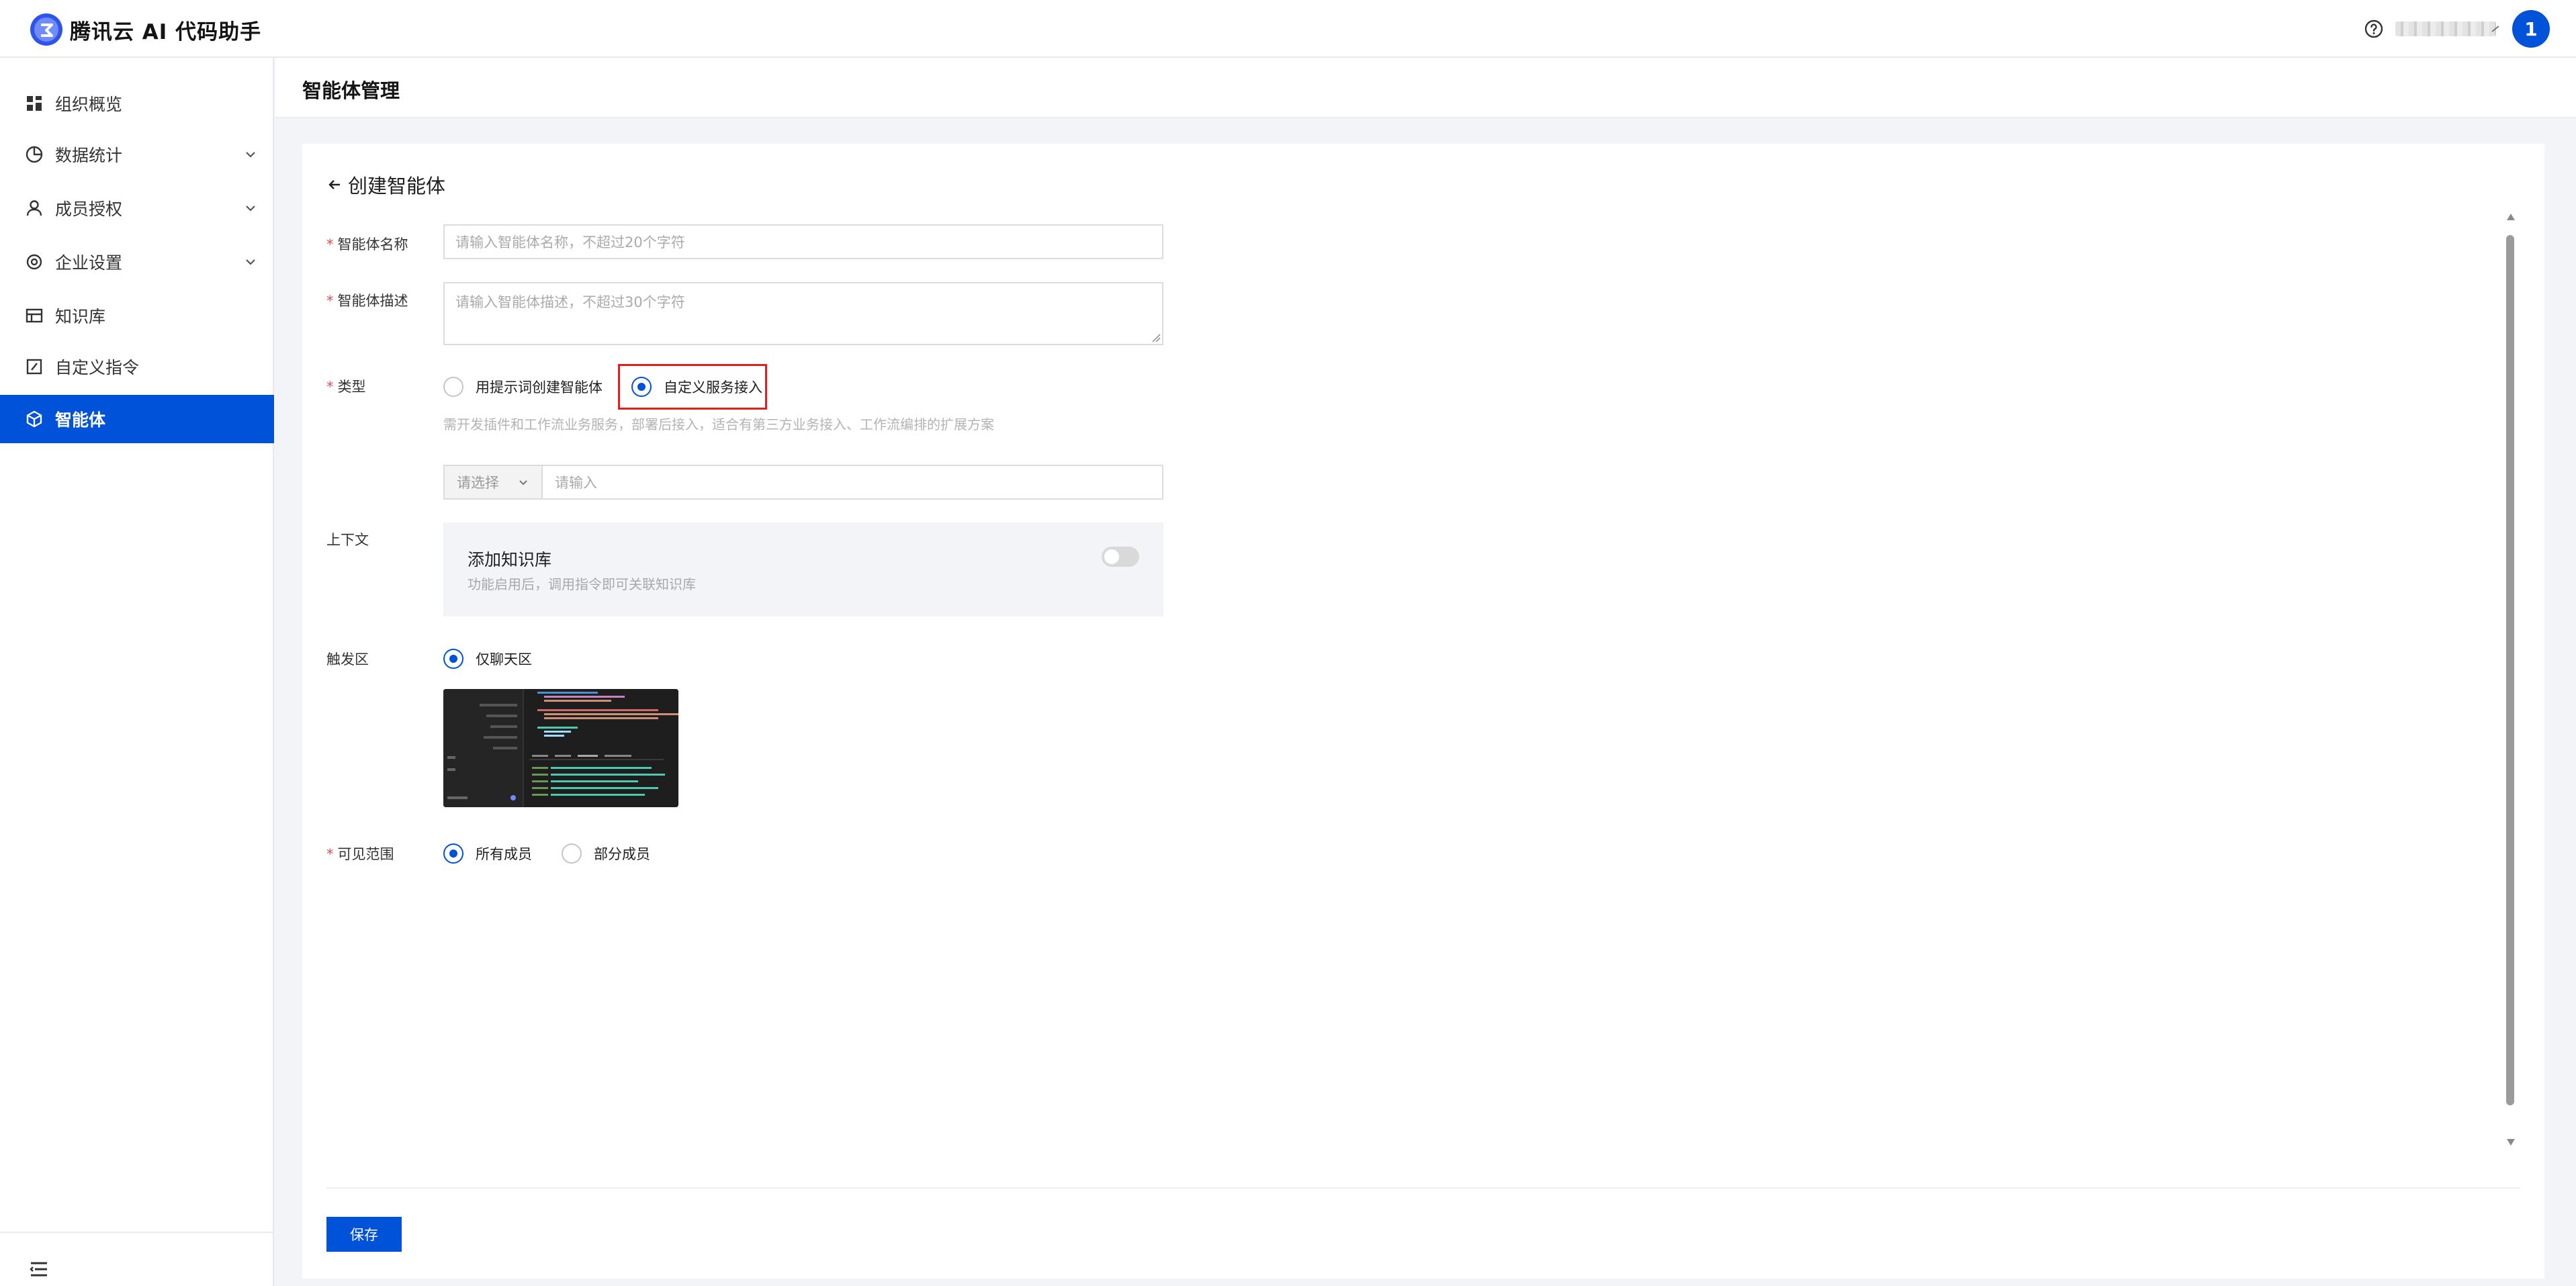 This screenshot has height=1286, width=2576. I want to click on sidebar-item-label: 自定义指令, so click(97, 368).